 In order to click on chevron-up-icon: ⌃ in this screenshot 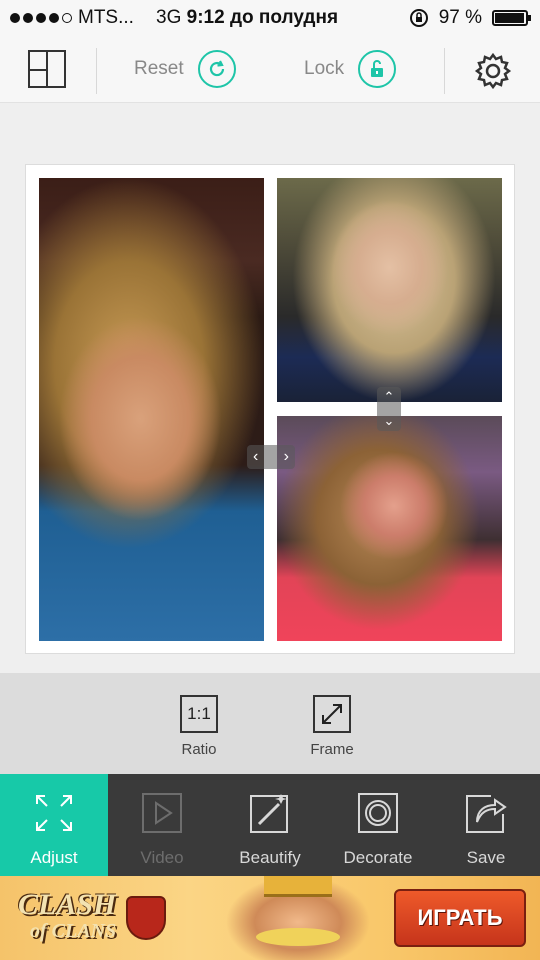, I will do `click(389, 396)`.